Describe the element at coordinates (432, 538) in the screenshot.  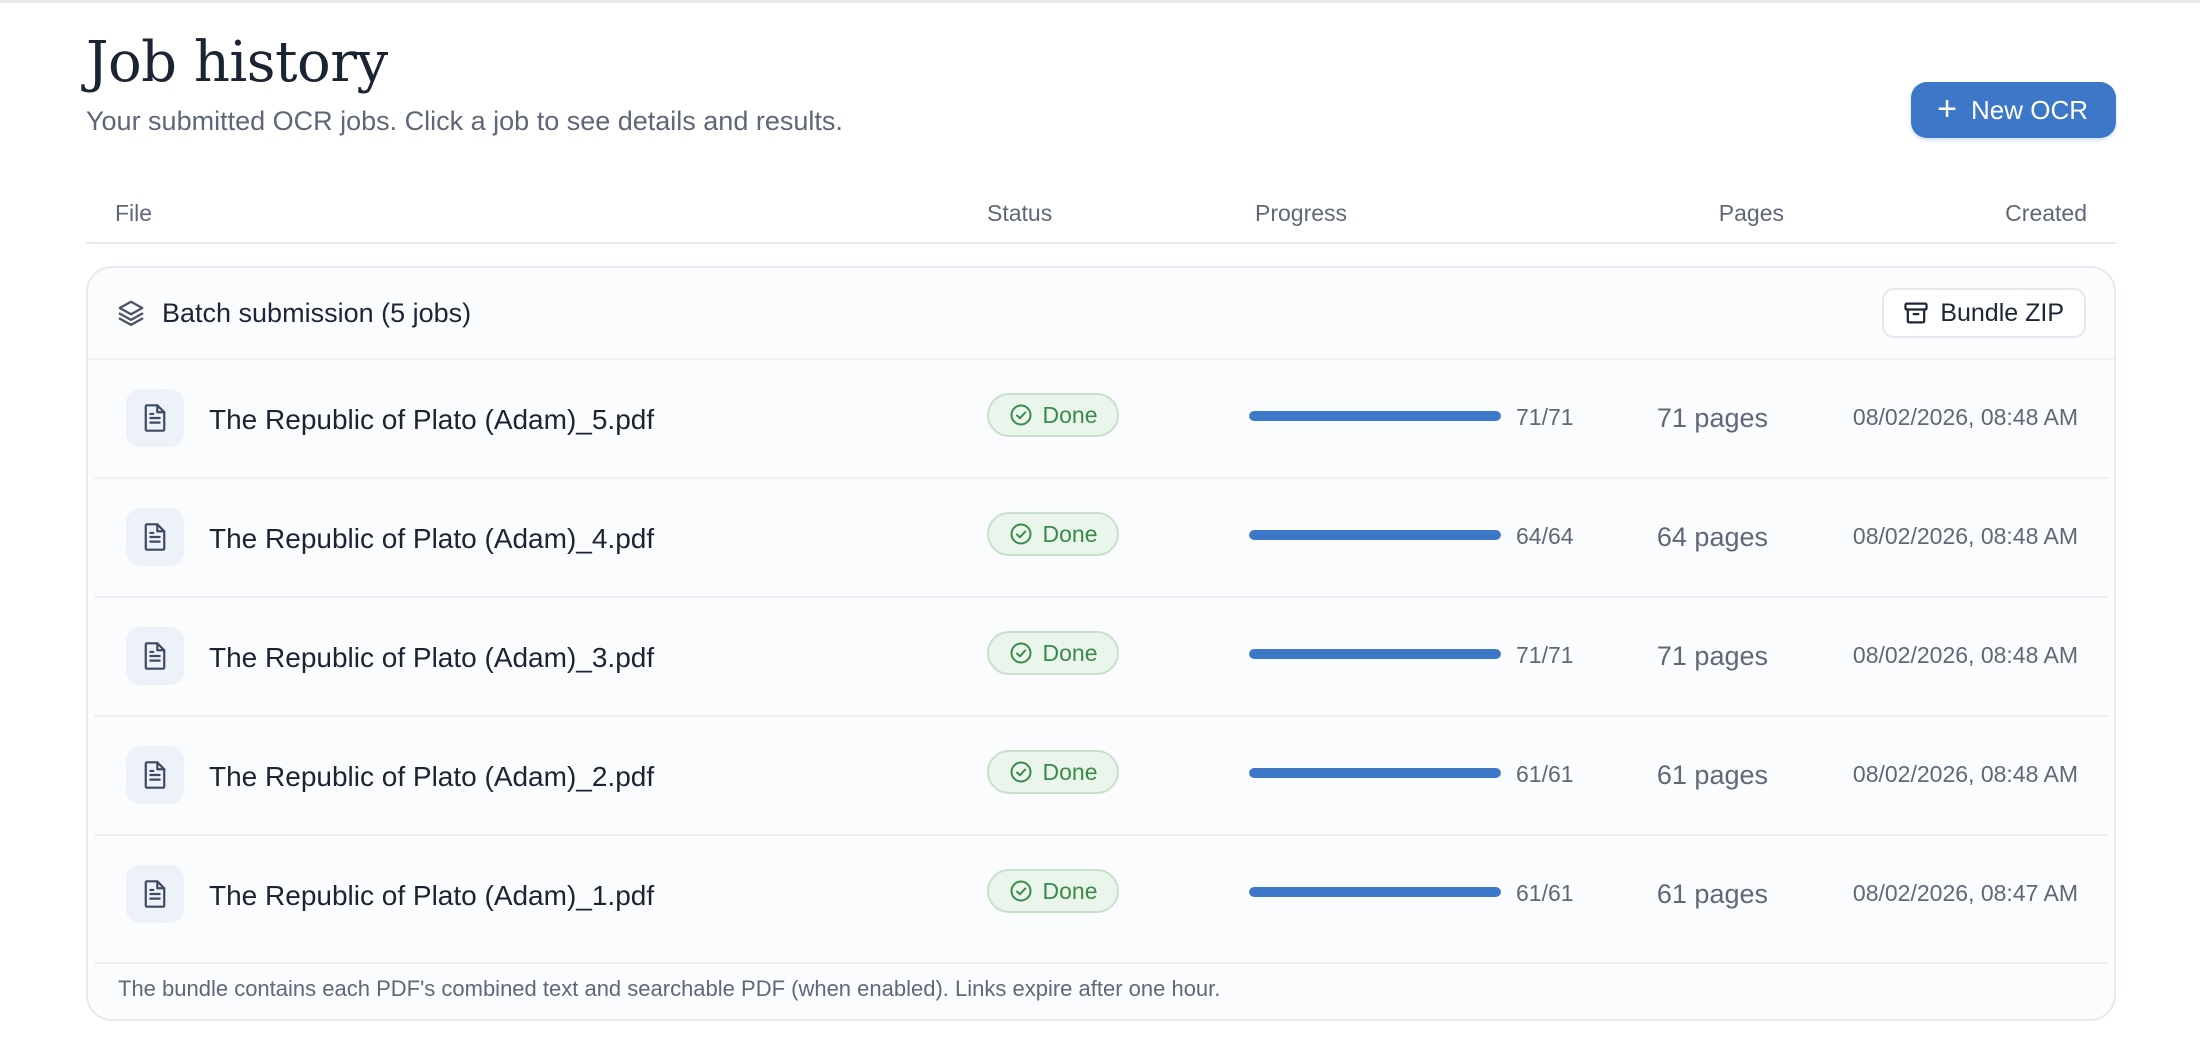
I see `job-file-name: The Republic of Plato (Adam)_4.pdf` at that location.